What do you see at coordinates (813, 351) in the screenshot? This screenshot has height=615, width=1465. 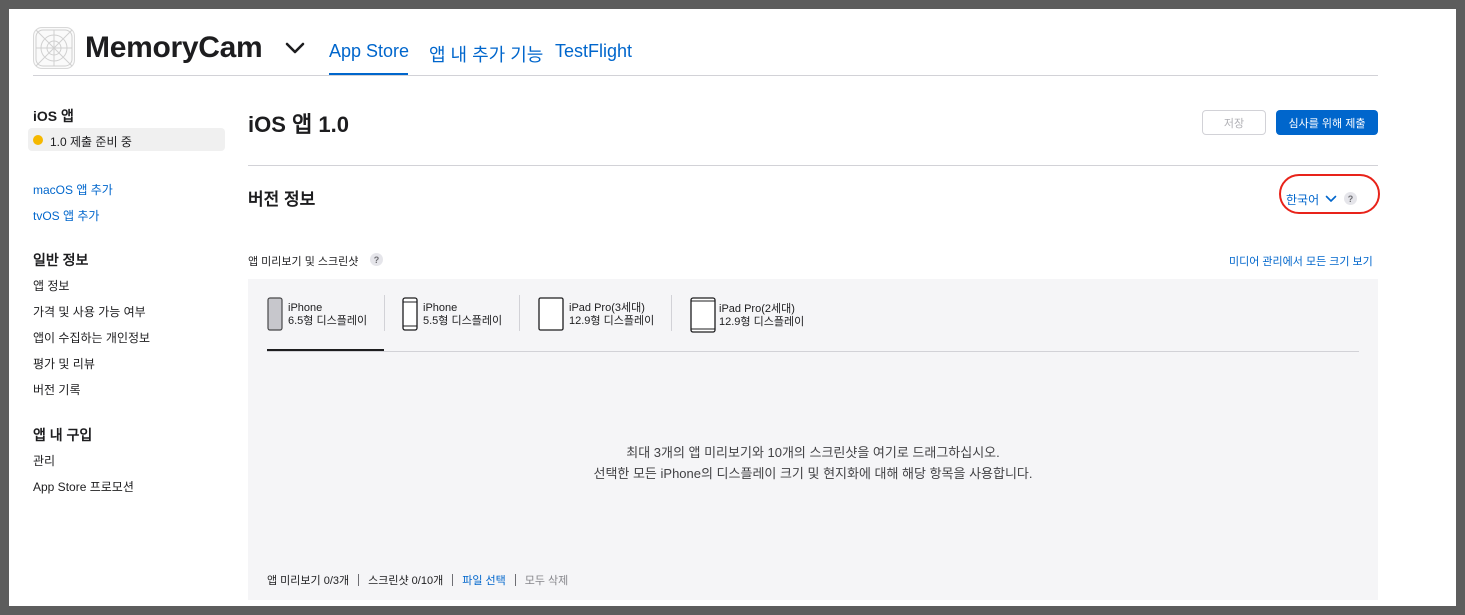 I see `device-tabs-divider` at bounding box center [813, 351].